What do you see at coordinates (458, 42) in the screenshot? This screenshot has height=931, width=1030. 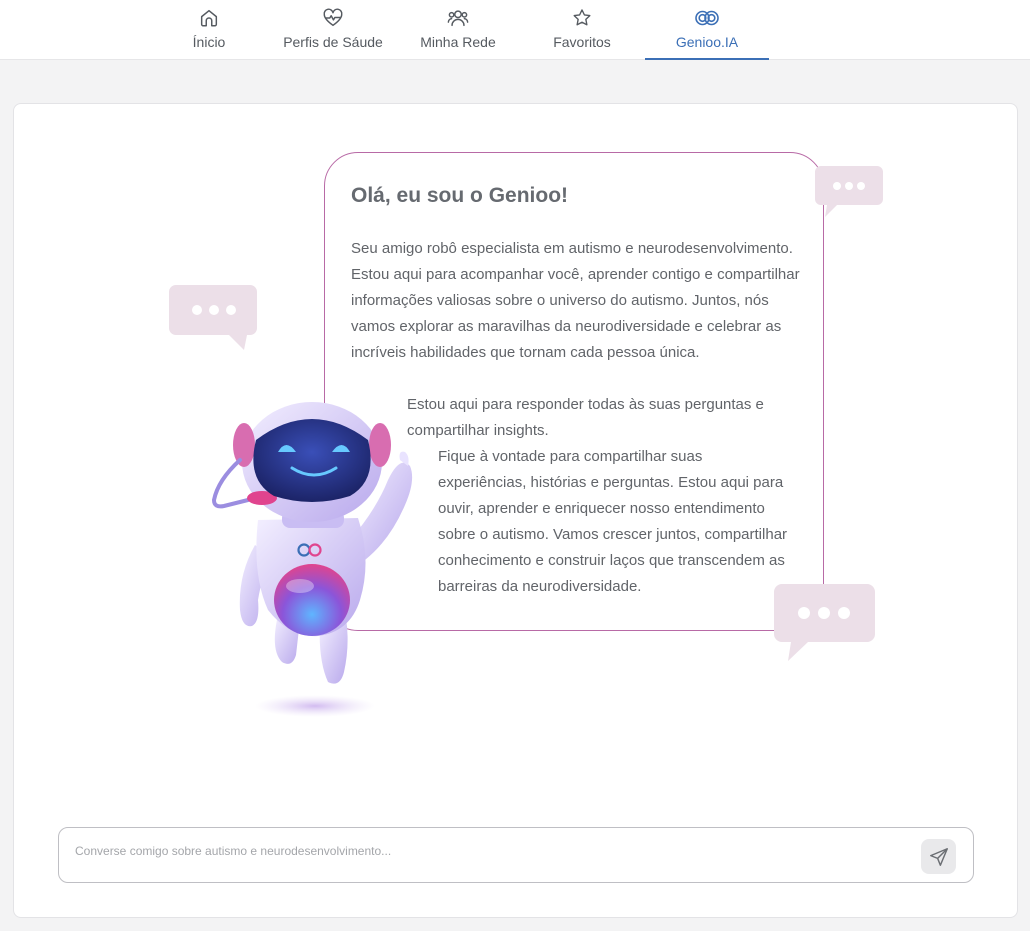 I see `nav-label: Minha Rede` at bounding box center [458, 42].